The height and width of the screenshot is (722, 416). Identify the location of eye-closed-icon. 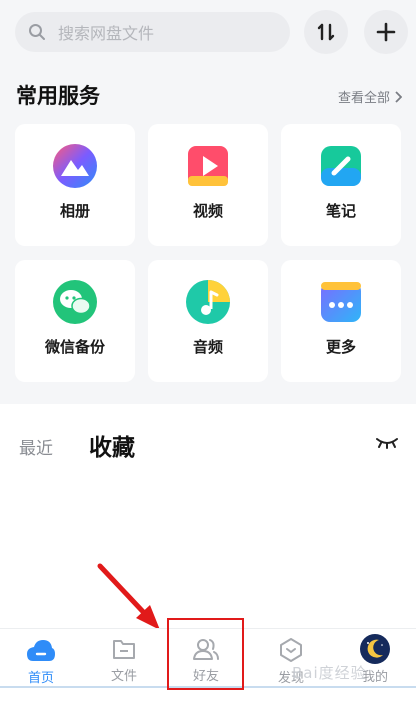
(387, 443).